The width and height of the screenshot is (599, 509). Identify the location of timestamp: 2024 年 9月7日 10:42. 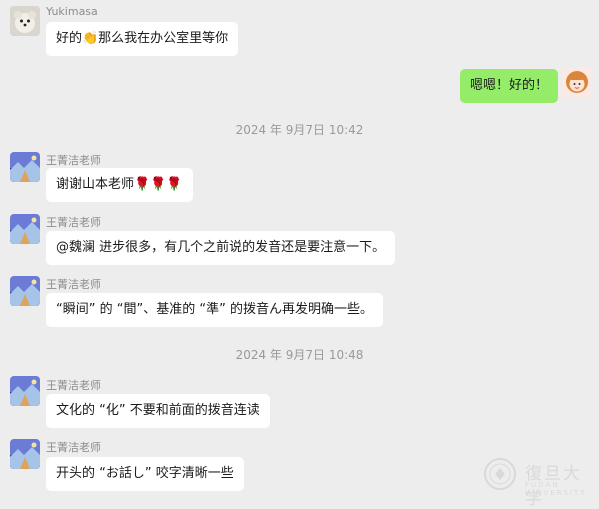
(299, 130).